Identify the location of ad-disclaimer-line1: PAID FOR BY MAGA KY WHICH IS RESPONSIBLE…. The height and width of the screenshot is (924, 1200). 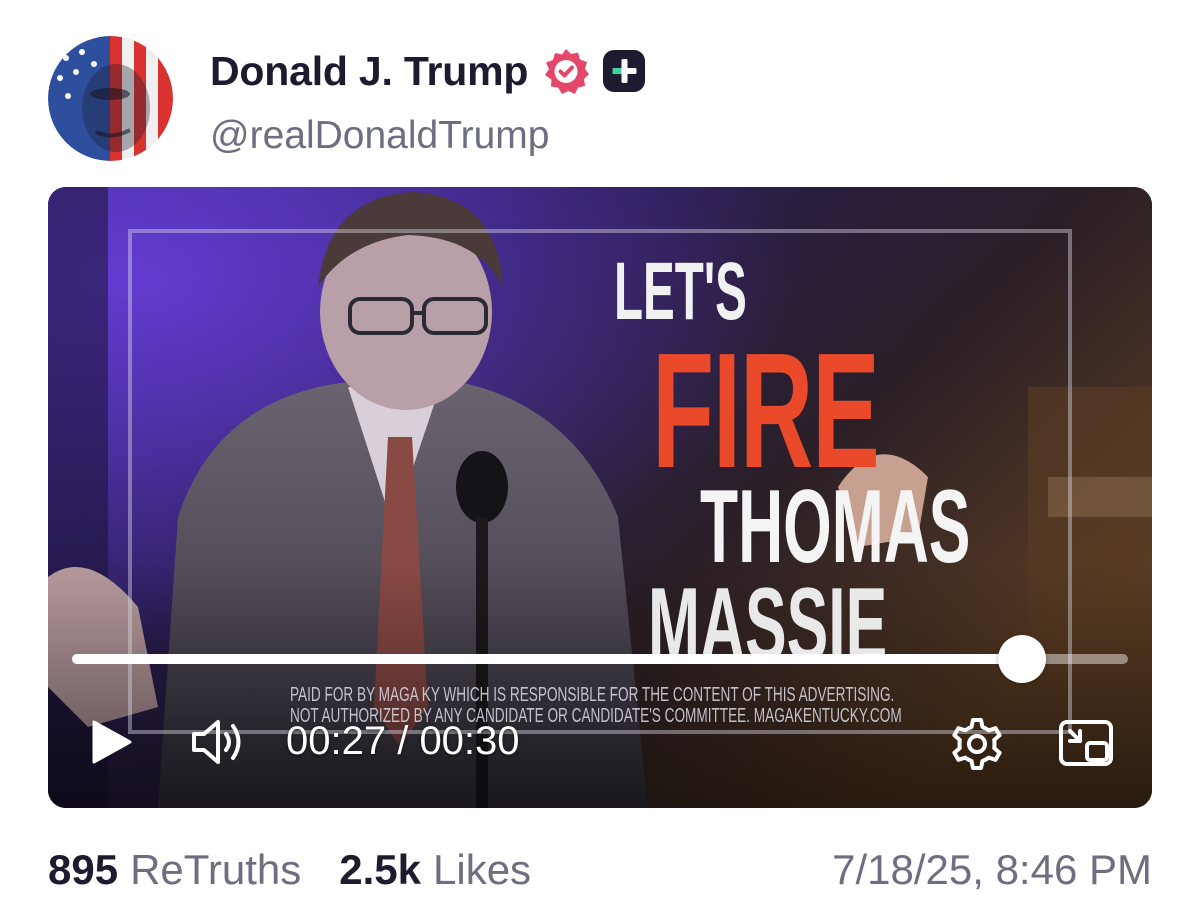
(592, 695).